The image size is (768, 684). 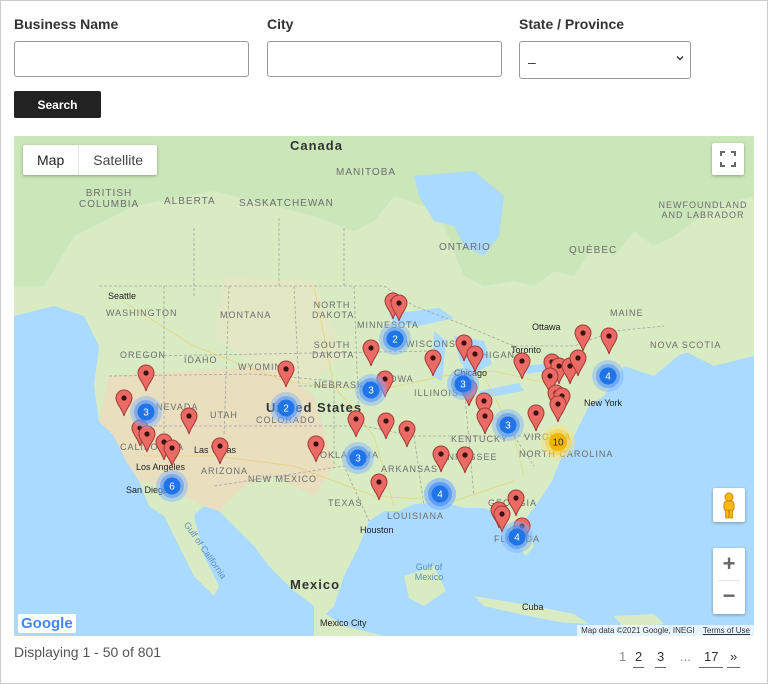 I want to click on map-data-text: Map data ©2021 Google, INEGI, so click(x=638, y=630).